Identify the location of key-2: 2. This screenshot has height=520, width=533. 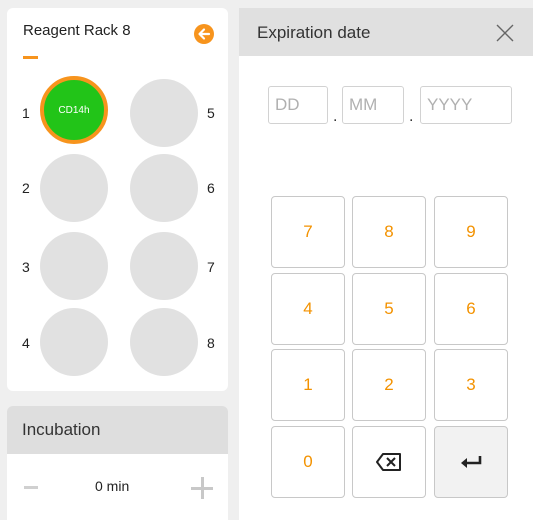
(389, 385).